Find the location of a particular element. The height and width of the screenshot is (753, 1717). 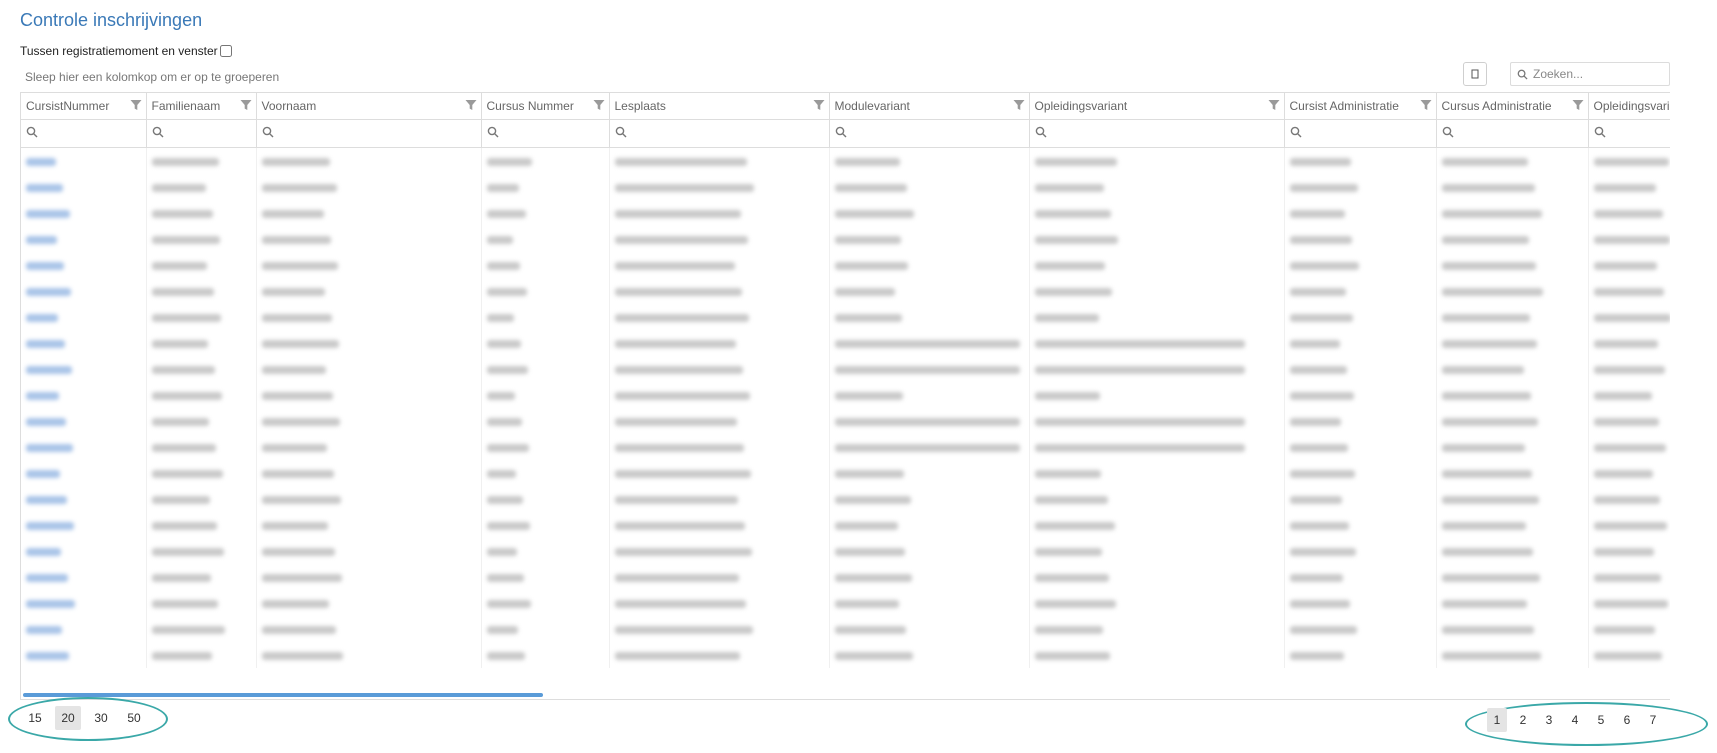

column-header-3: Cursus Nummer is located at coordinates (545, 106).